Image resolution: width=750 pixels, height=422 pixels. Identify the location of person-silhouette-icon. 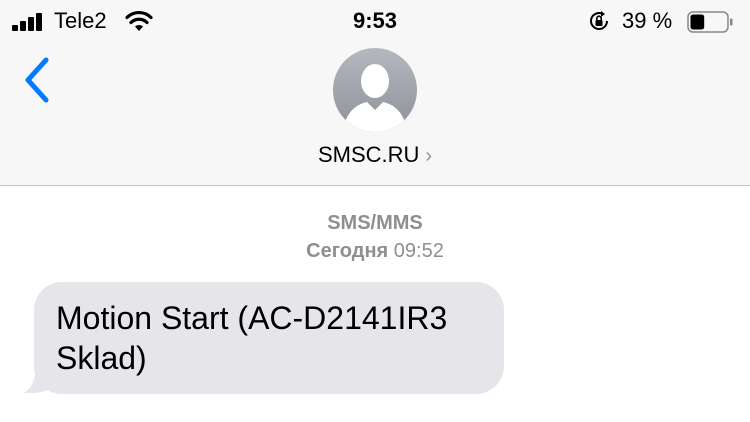
(375, 90).